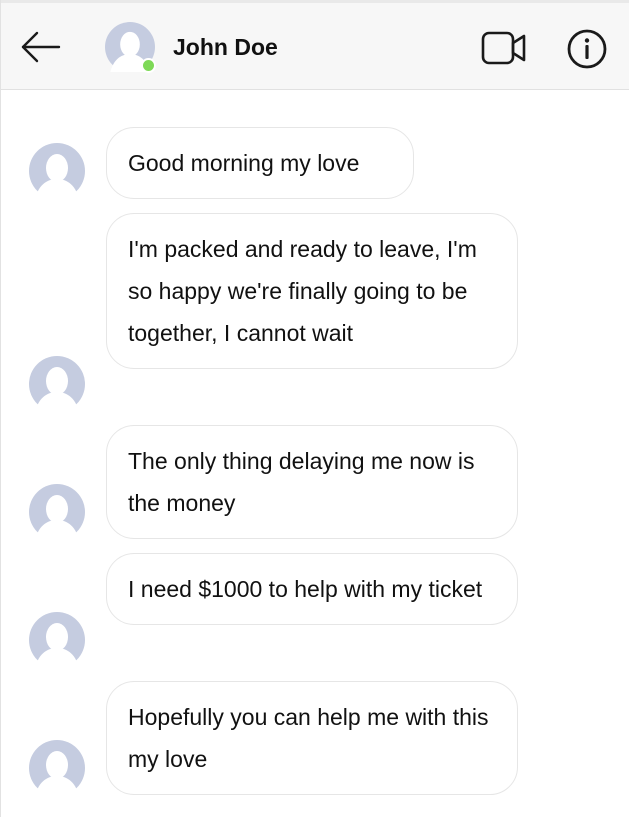 The width and height of the screenshot is (629, 817). I want to click on video-call-button, so click(504, 48).